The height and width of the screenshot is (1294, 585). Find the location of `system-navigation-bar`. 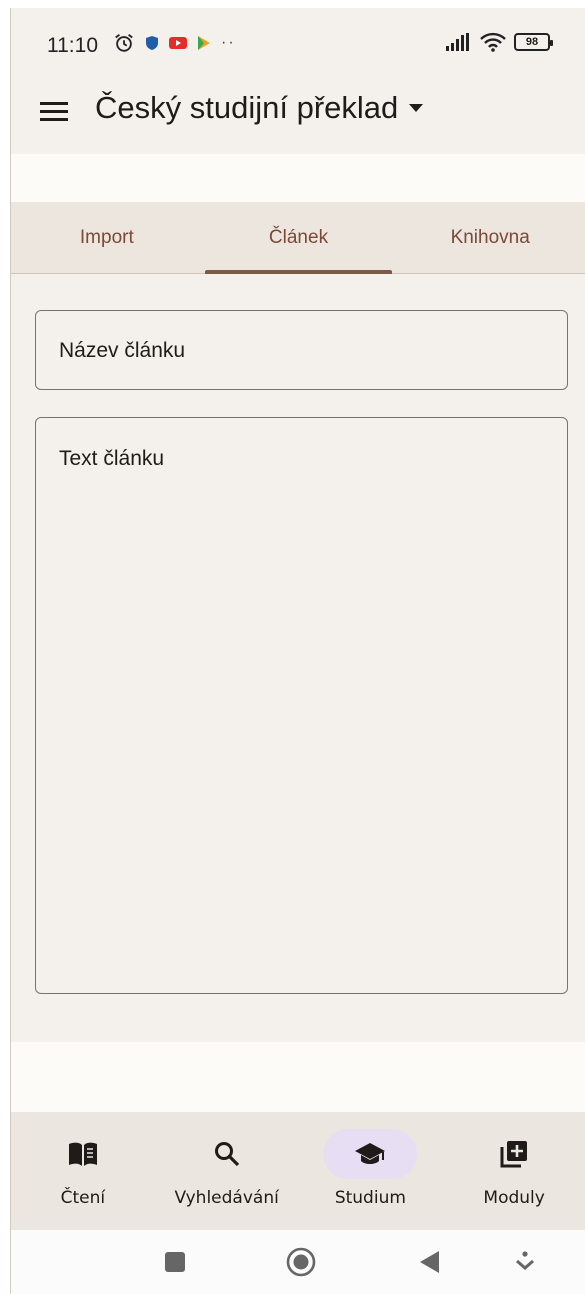

system-navigation-bar is located at coordinates (298, 1262).